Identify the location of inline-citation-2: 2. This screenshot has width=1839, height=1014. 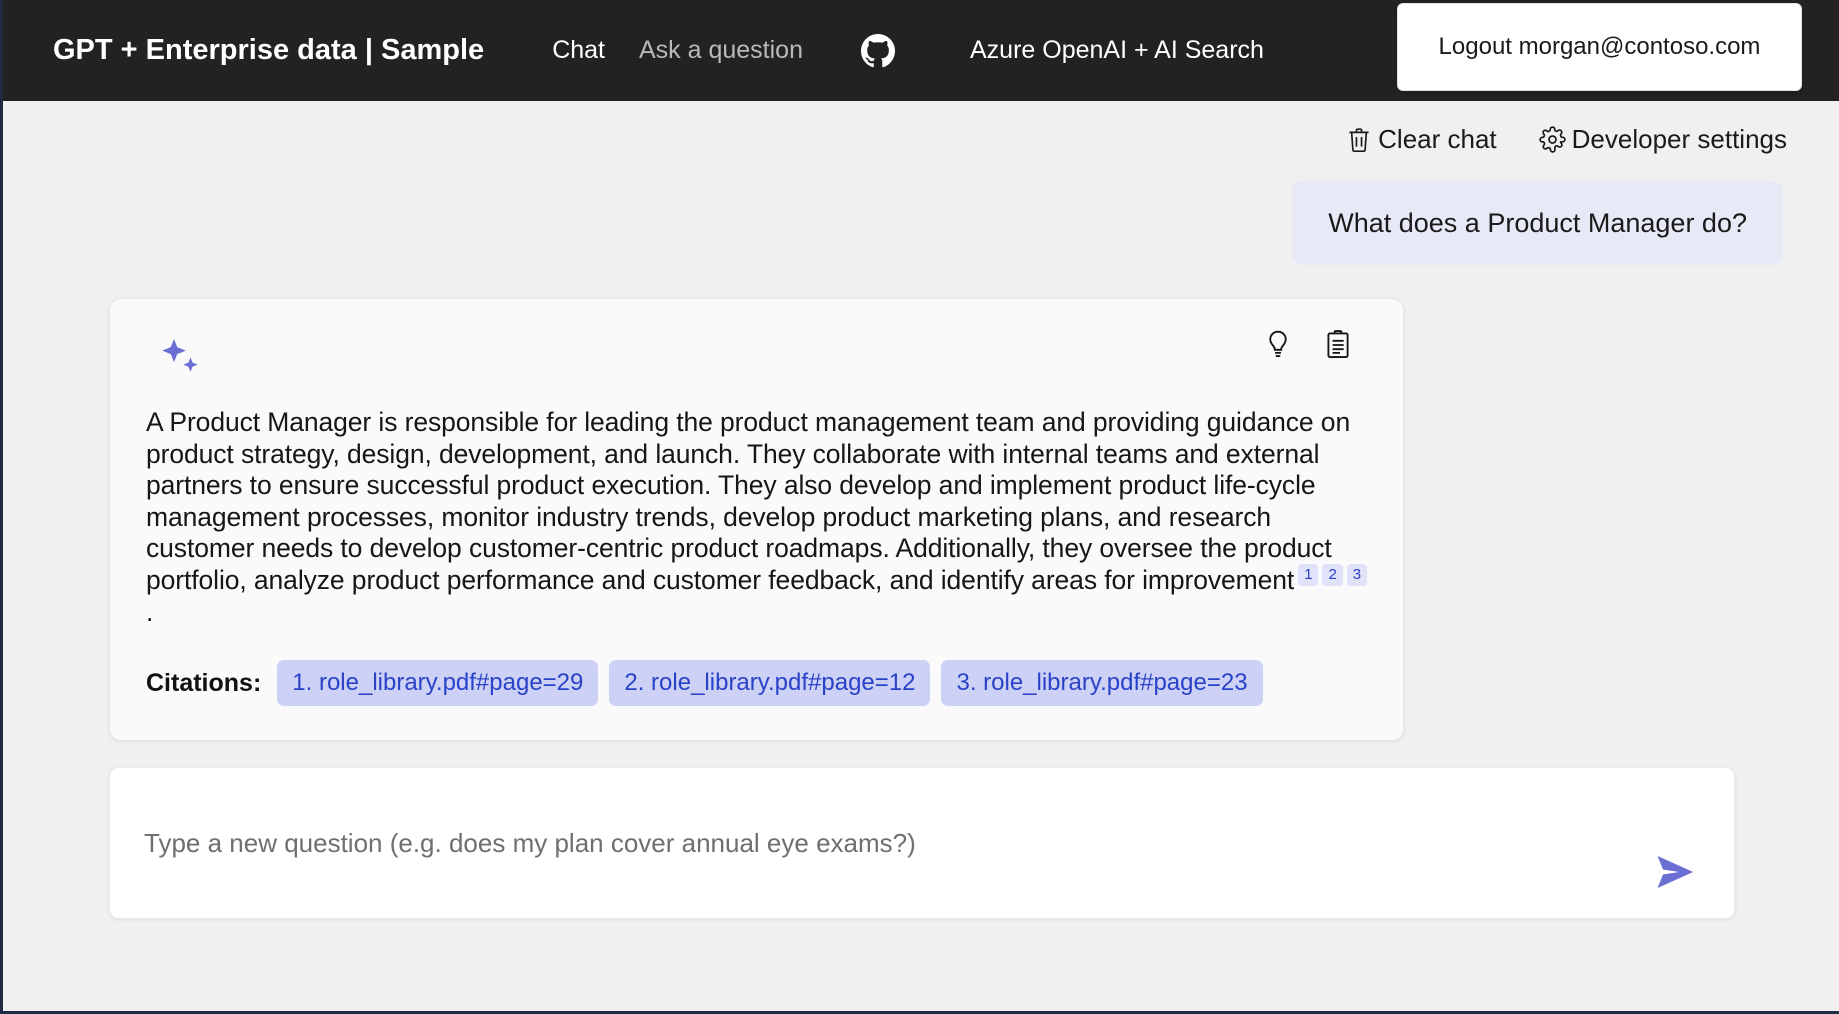
(1332, 575).